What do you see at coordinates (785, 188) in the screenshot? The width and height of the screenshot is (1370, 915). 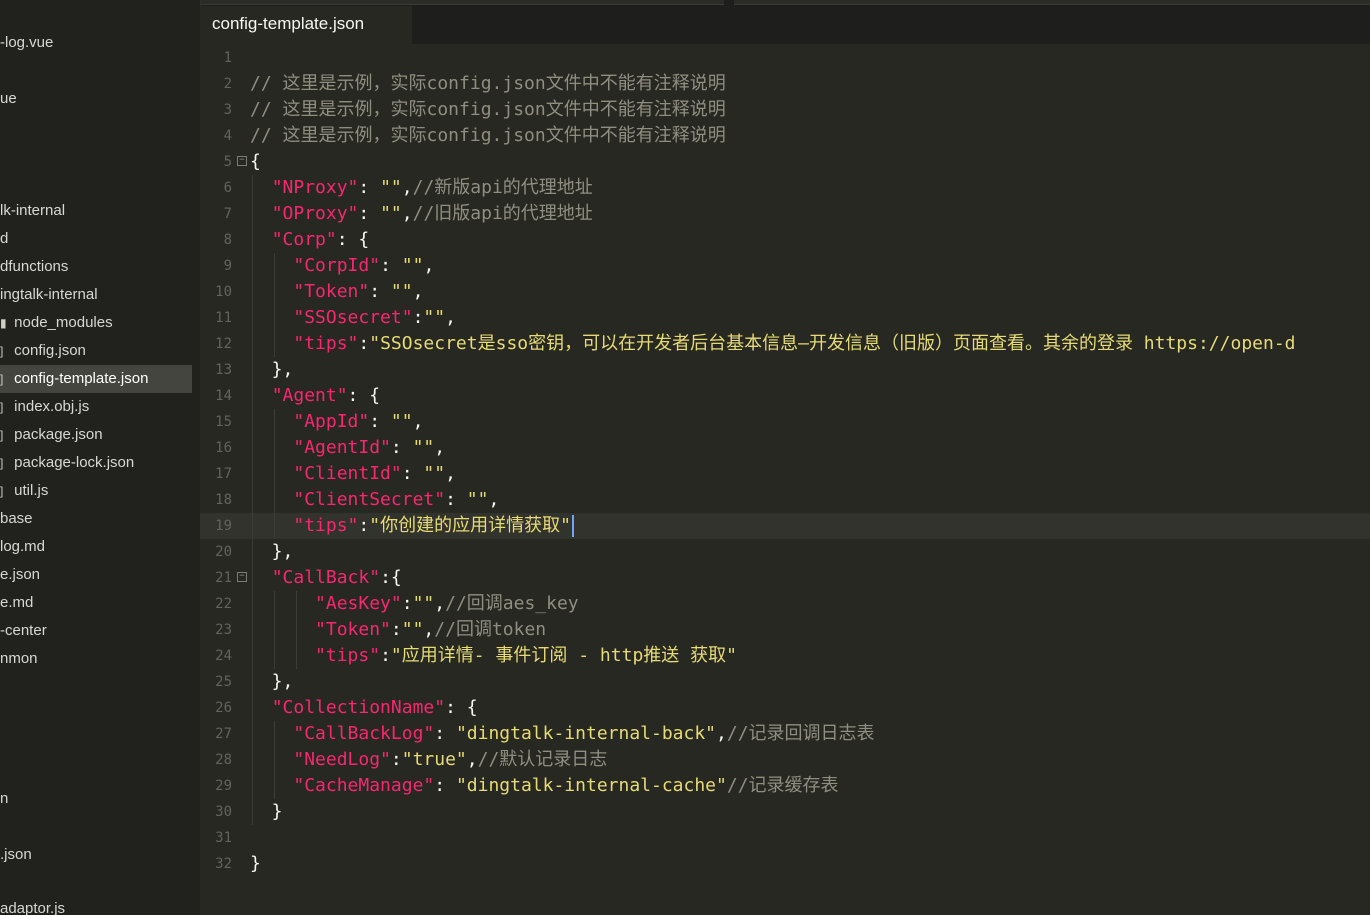 I see `code-line: 6 "NProxy": "",//新版api的代理地址` at bounding box center [785, 188].